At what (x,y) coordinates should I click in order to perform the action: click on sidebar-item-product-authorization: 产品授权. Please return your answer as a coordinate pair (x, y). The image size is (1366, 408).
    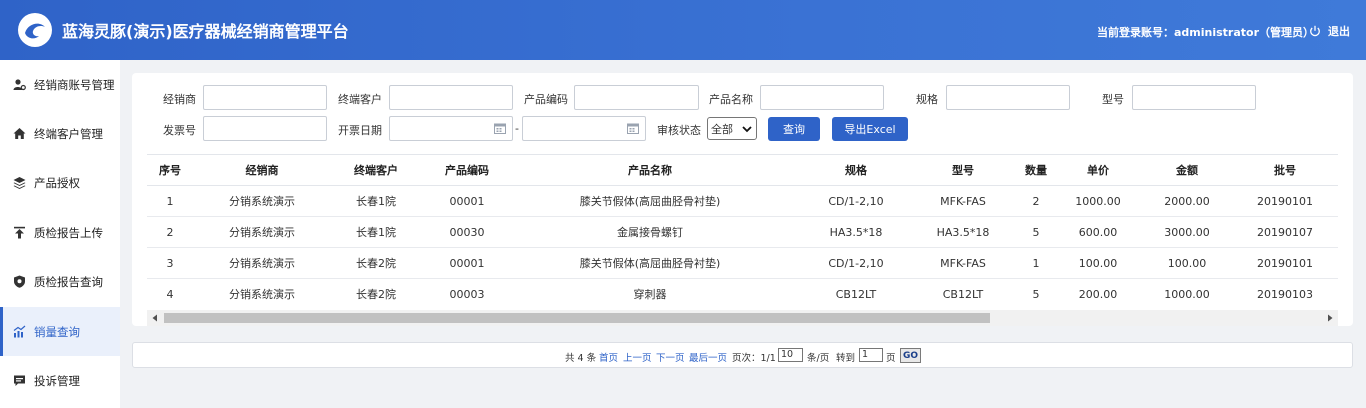
    Looking at the image, I should click on (60, 182).